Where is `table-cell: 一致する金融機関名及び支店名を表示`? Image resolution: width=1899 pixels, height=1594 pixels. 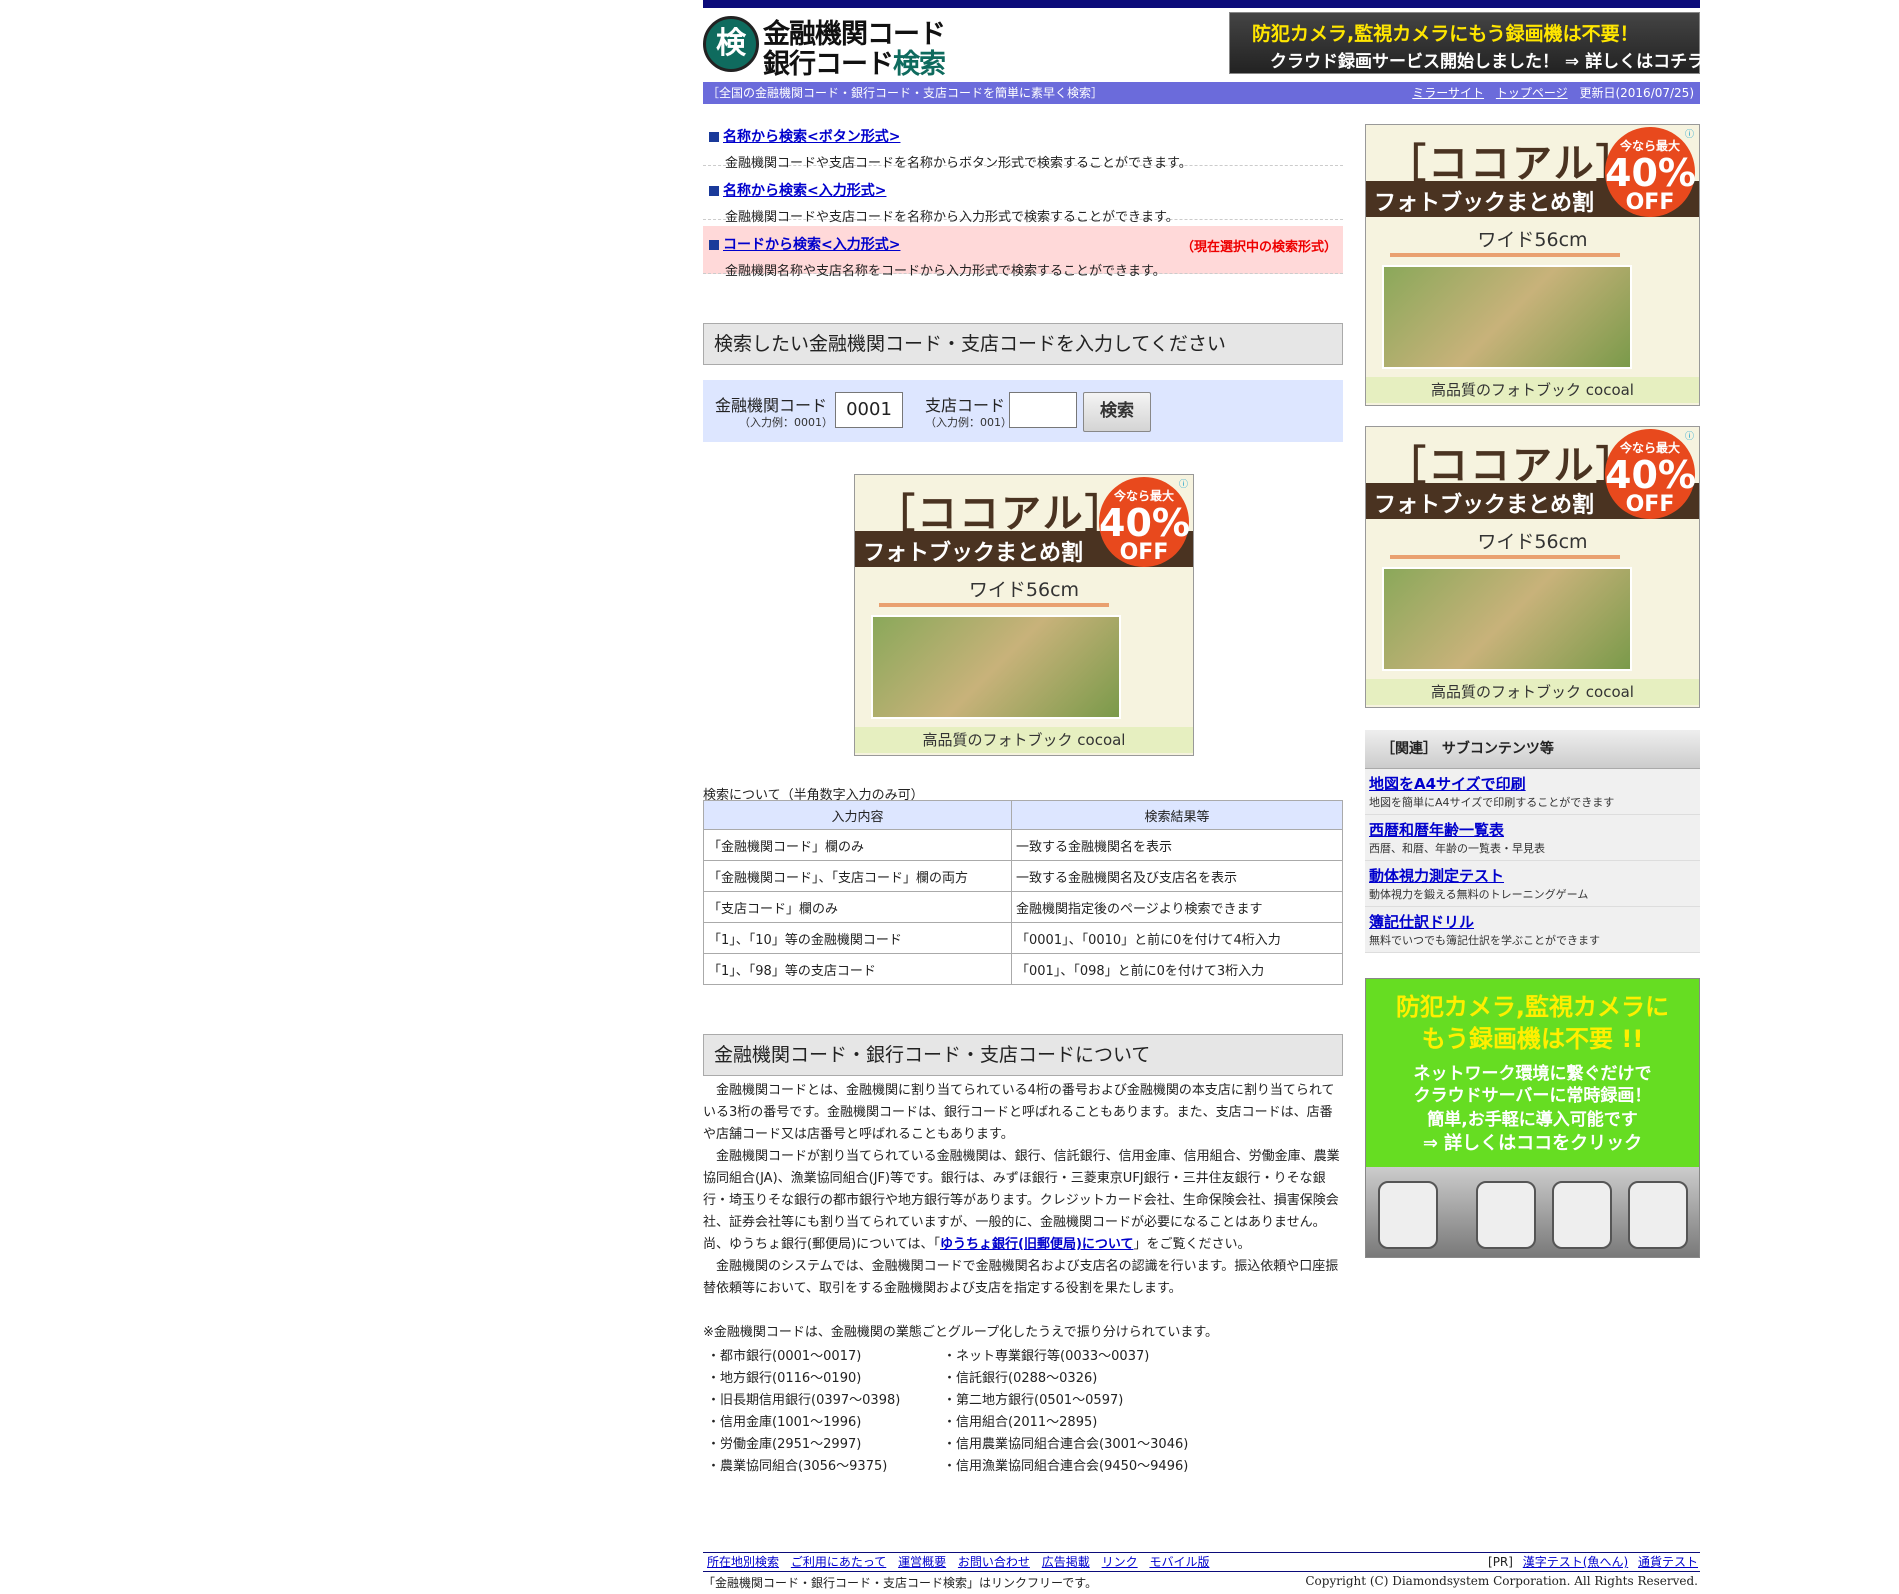 table-cell: 一致する金融機関名及び支店名を表示 is located at coordinates (1177, 876).